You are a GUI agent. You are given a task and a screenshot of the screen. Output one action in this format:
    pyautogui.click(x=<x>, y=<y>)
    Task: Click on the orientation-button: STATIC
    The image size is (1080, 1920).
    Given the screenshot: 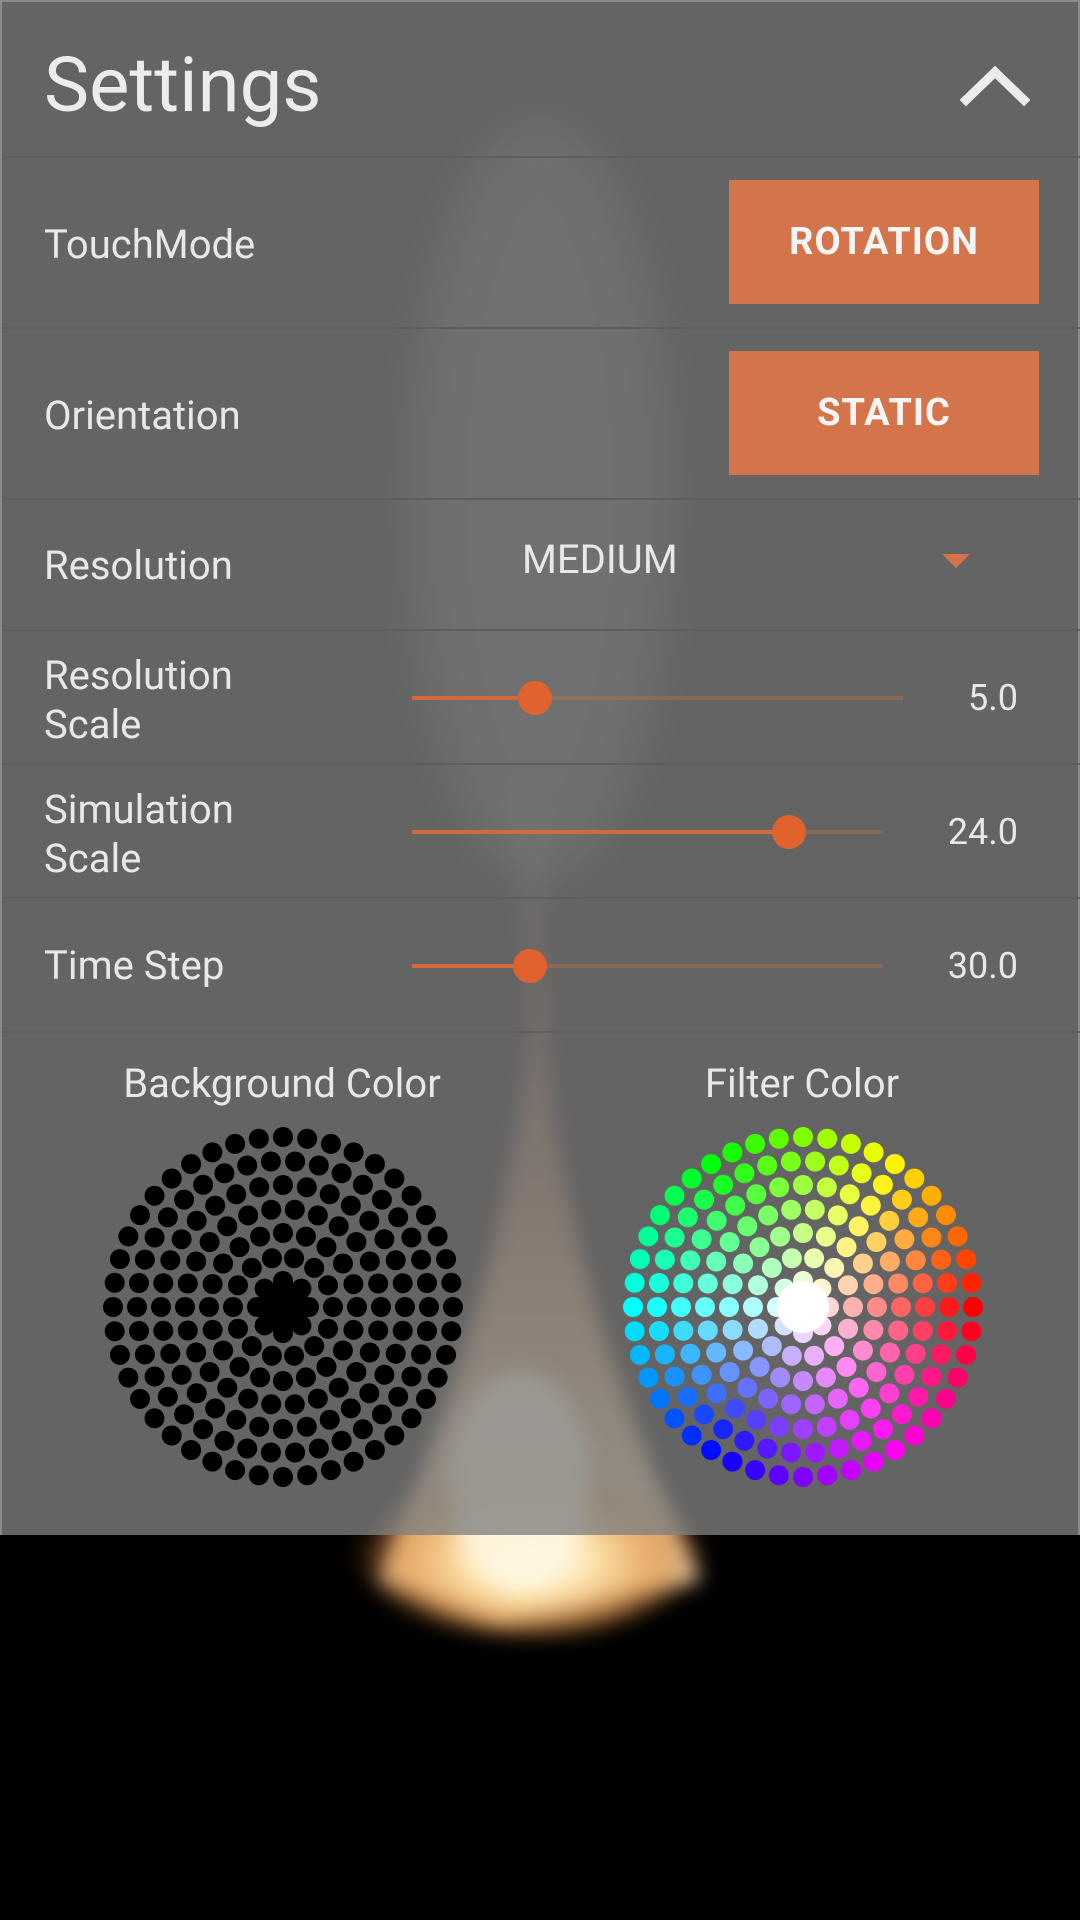 What is the action you would take?
    pyautogui.click(x=884, y=413)
    